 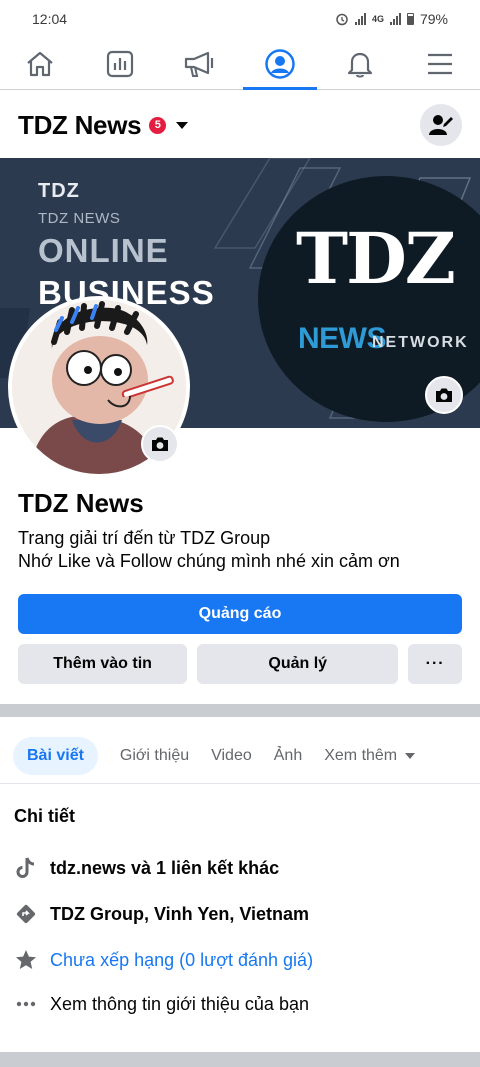 What do you see at coordinates (80, 125) in the screenshot?
I see `page-title: TDZ News` at bounding box center [80, 125].